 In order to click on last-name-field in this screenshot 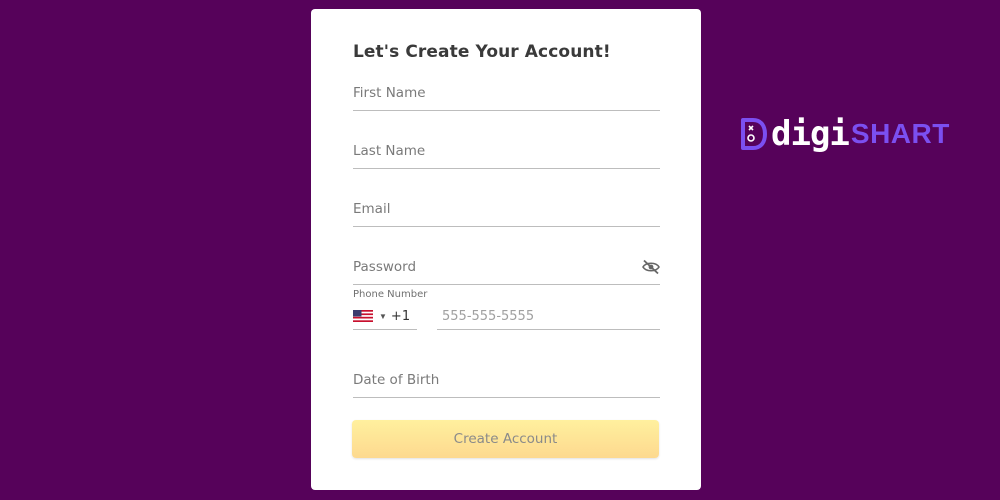, I will do `click(506, 151)`.